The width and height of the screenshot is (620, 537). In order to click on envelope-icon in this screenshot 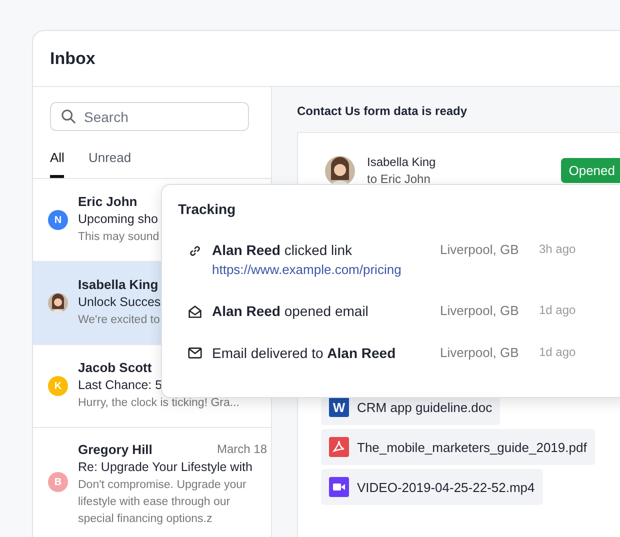, I will do `click(195, 353)`.